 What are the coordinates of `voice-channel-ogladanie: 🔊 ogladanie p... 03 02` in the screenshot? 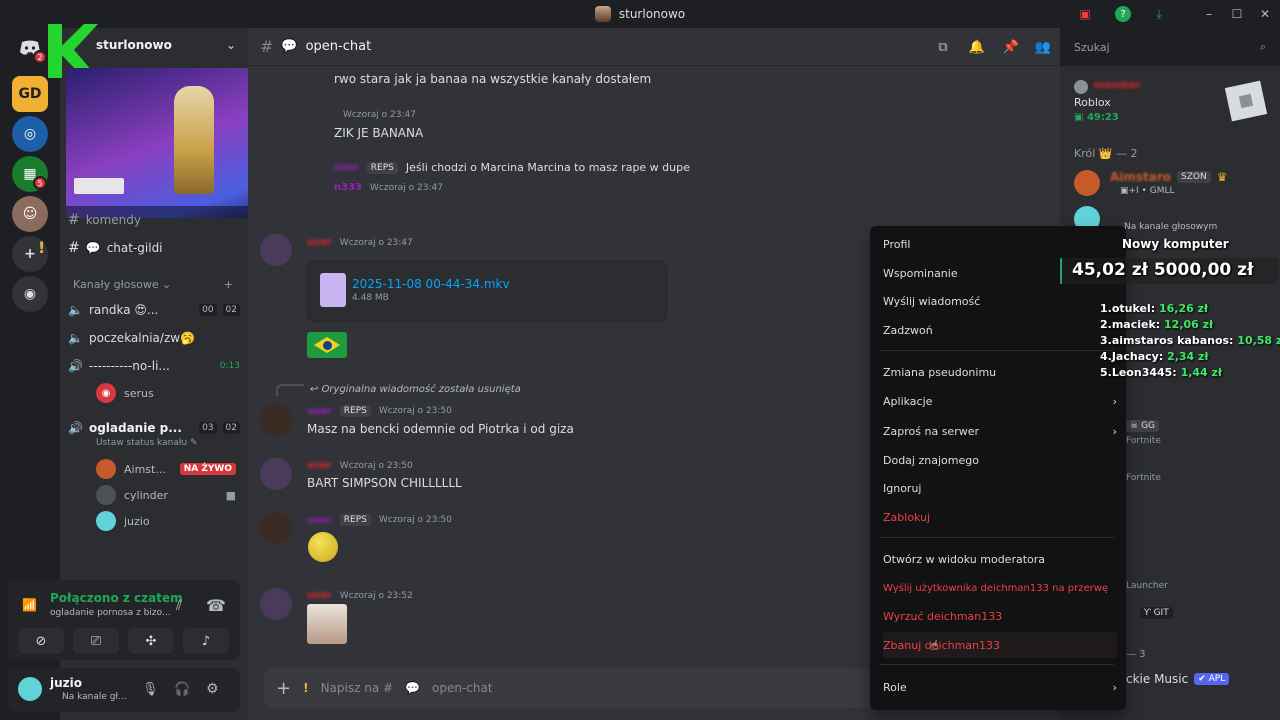 It's located at (154, 428).